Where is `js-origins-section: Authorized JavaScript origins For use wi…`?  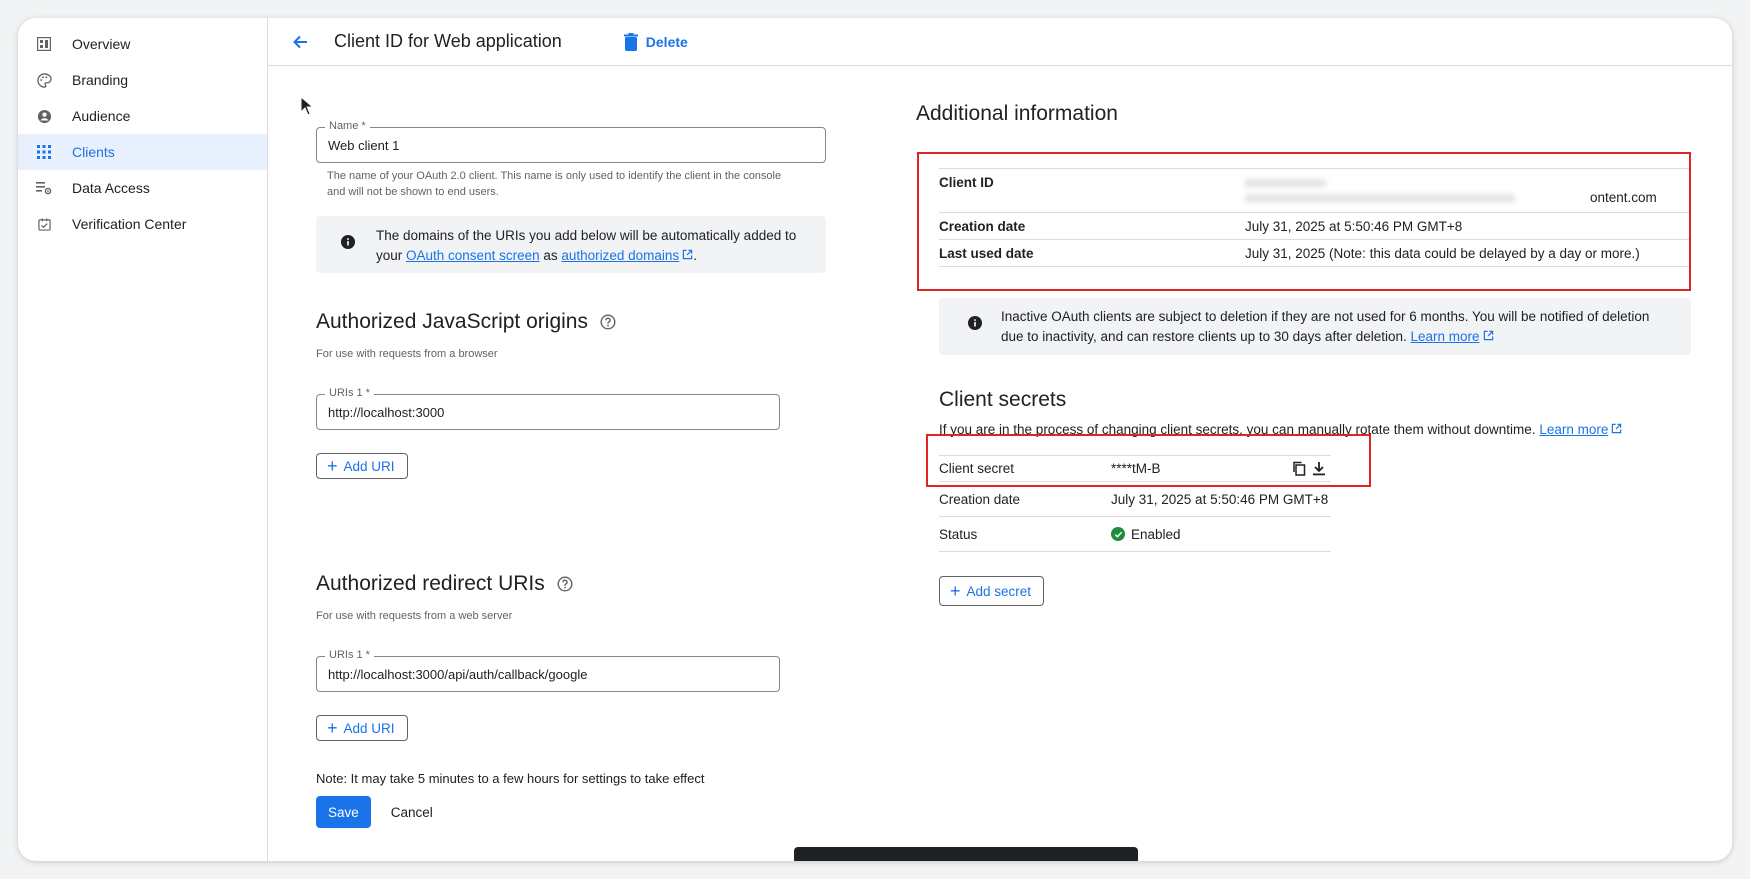 js-origins-section: Authorized JavaScript origins For use wi… is located at coordinates (576, 394).